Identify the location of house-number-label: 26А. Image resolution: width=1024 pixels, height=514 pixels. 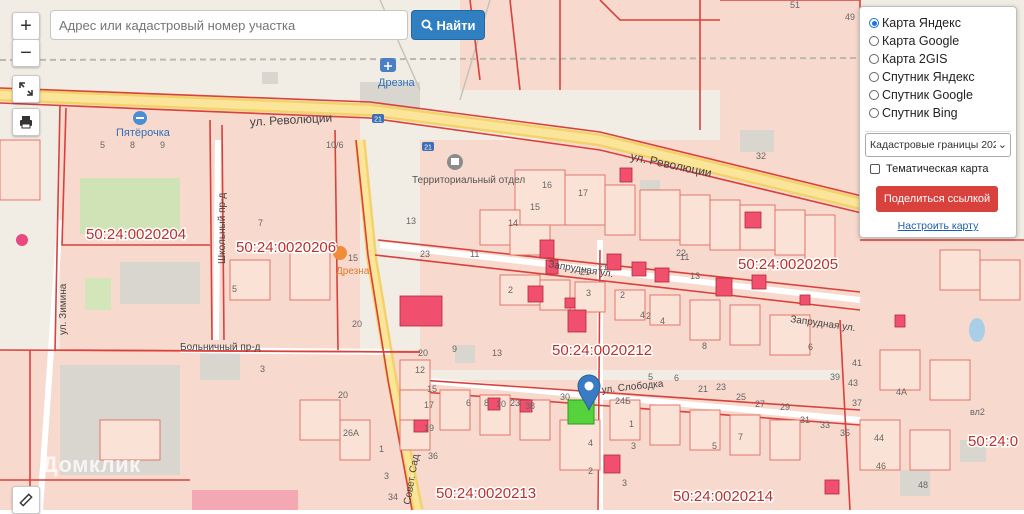
(351, 433).